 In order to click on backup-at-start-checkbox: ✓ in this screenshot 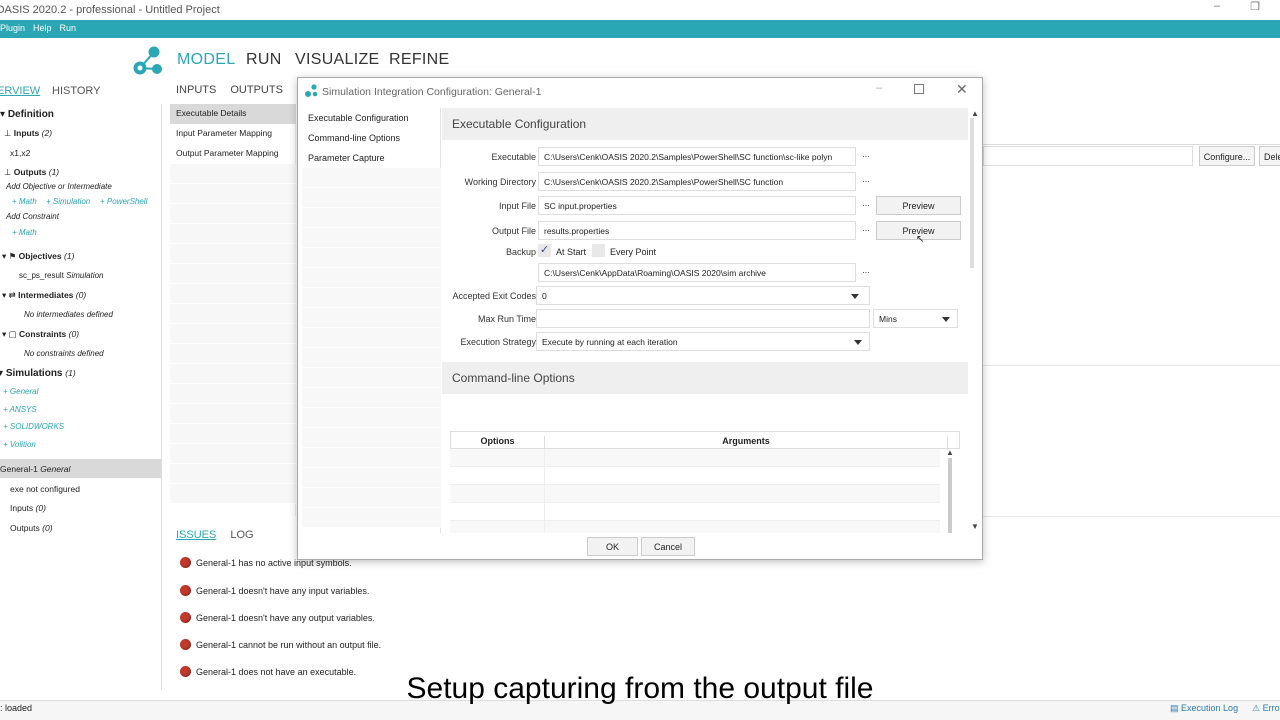, I will do `click(544, 250)`.